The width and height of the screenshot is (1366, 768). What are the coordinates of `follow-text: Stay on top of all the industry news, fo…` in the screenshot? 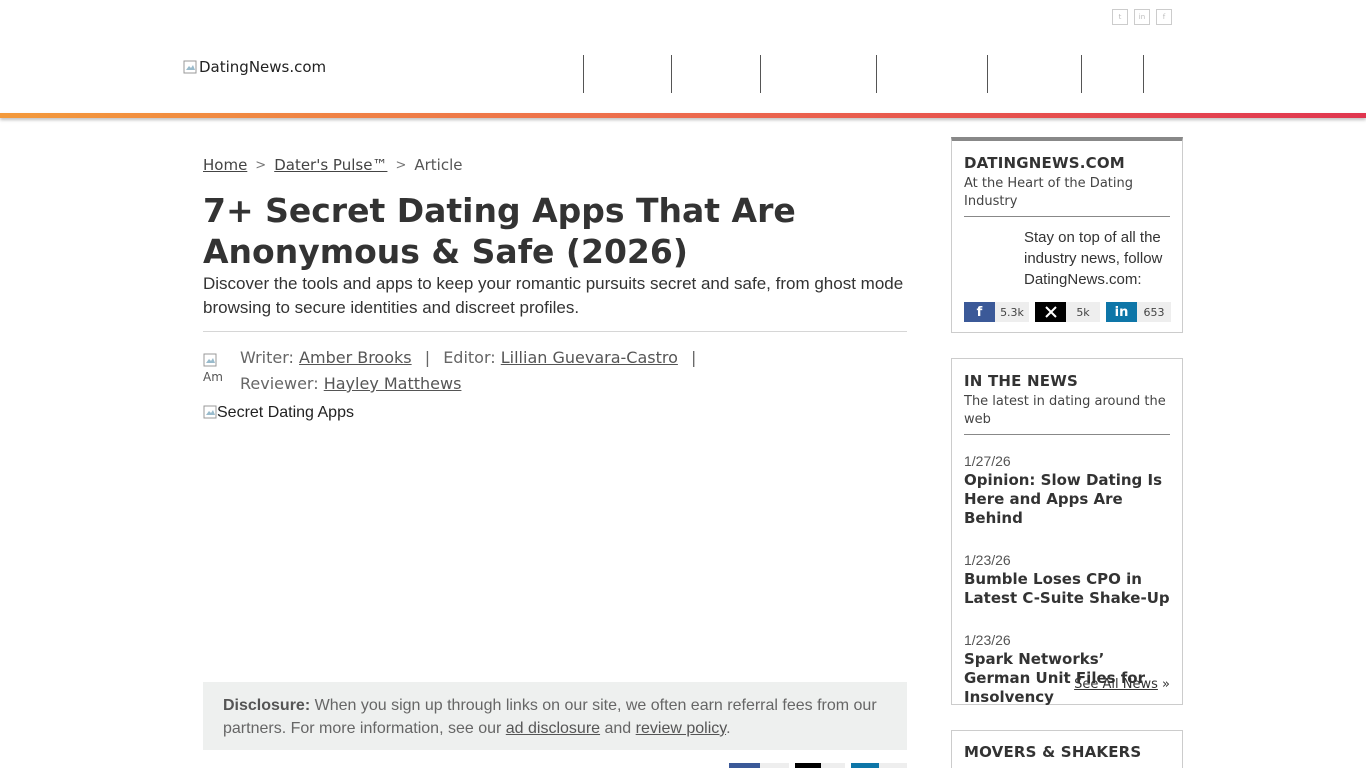 It's located at (1093, 258).